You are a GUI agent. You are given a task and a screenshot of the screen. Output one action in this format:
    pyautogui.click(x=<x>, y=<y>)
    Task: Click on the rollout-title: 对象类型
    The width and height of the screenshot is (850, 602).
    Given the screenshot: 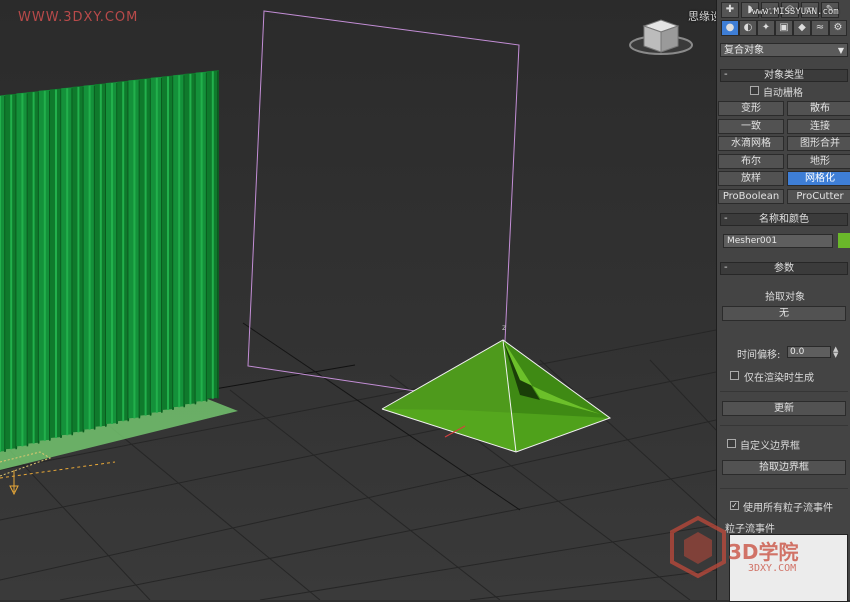 What is the action you would take?
    pyautogui.click(x=784, y=75)
    